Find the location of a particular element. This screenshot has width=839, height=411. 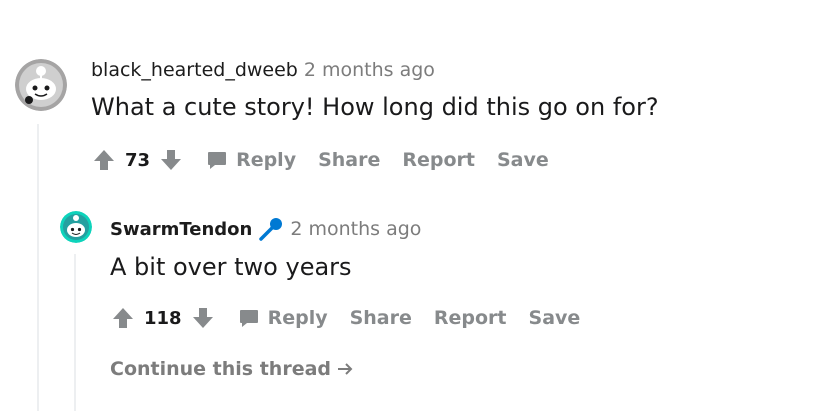

continue-thread-label: Continue this thread is located at coordinates (221, 369).